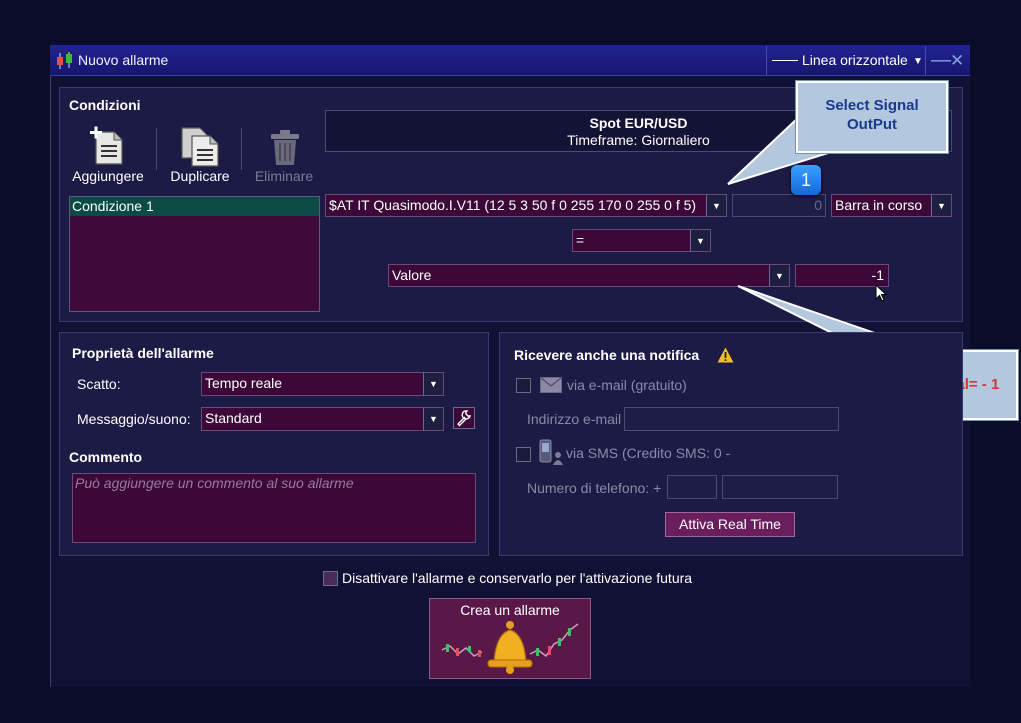 Image resolution: width=1021 pixels, height=723 pixels. I want to click on message-value: Standard, so click(233, 418).